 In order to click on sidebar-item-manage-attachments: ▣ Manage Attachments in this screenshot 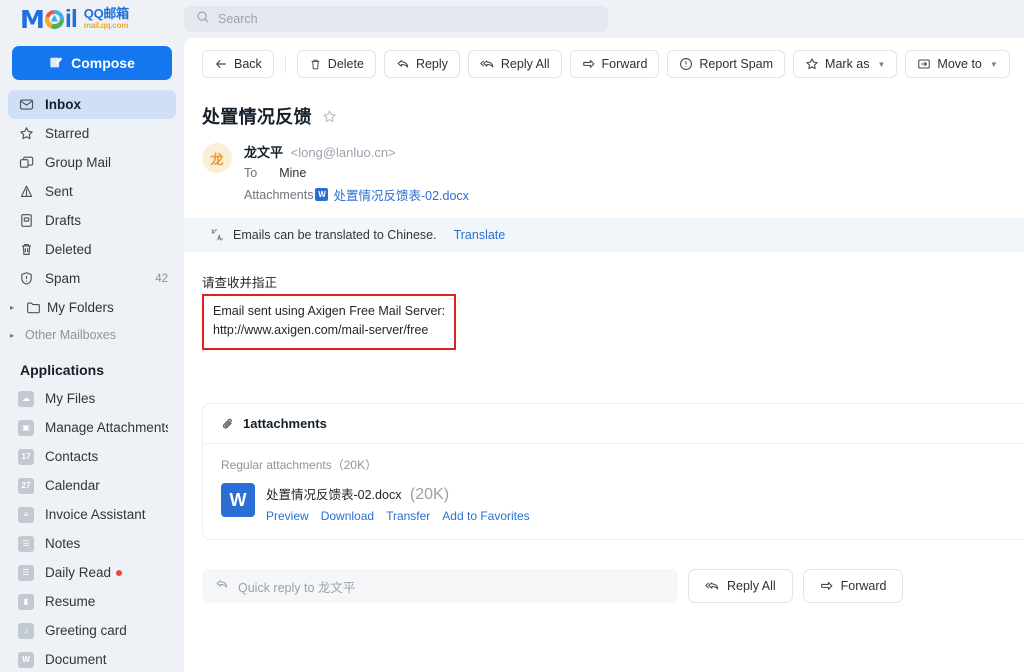, I will do `click(92, 427)`.